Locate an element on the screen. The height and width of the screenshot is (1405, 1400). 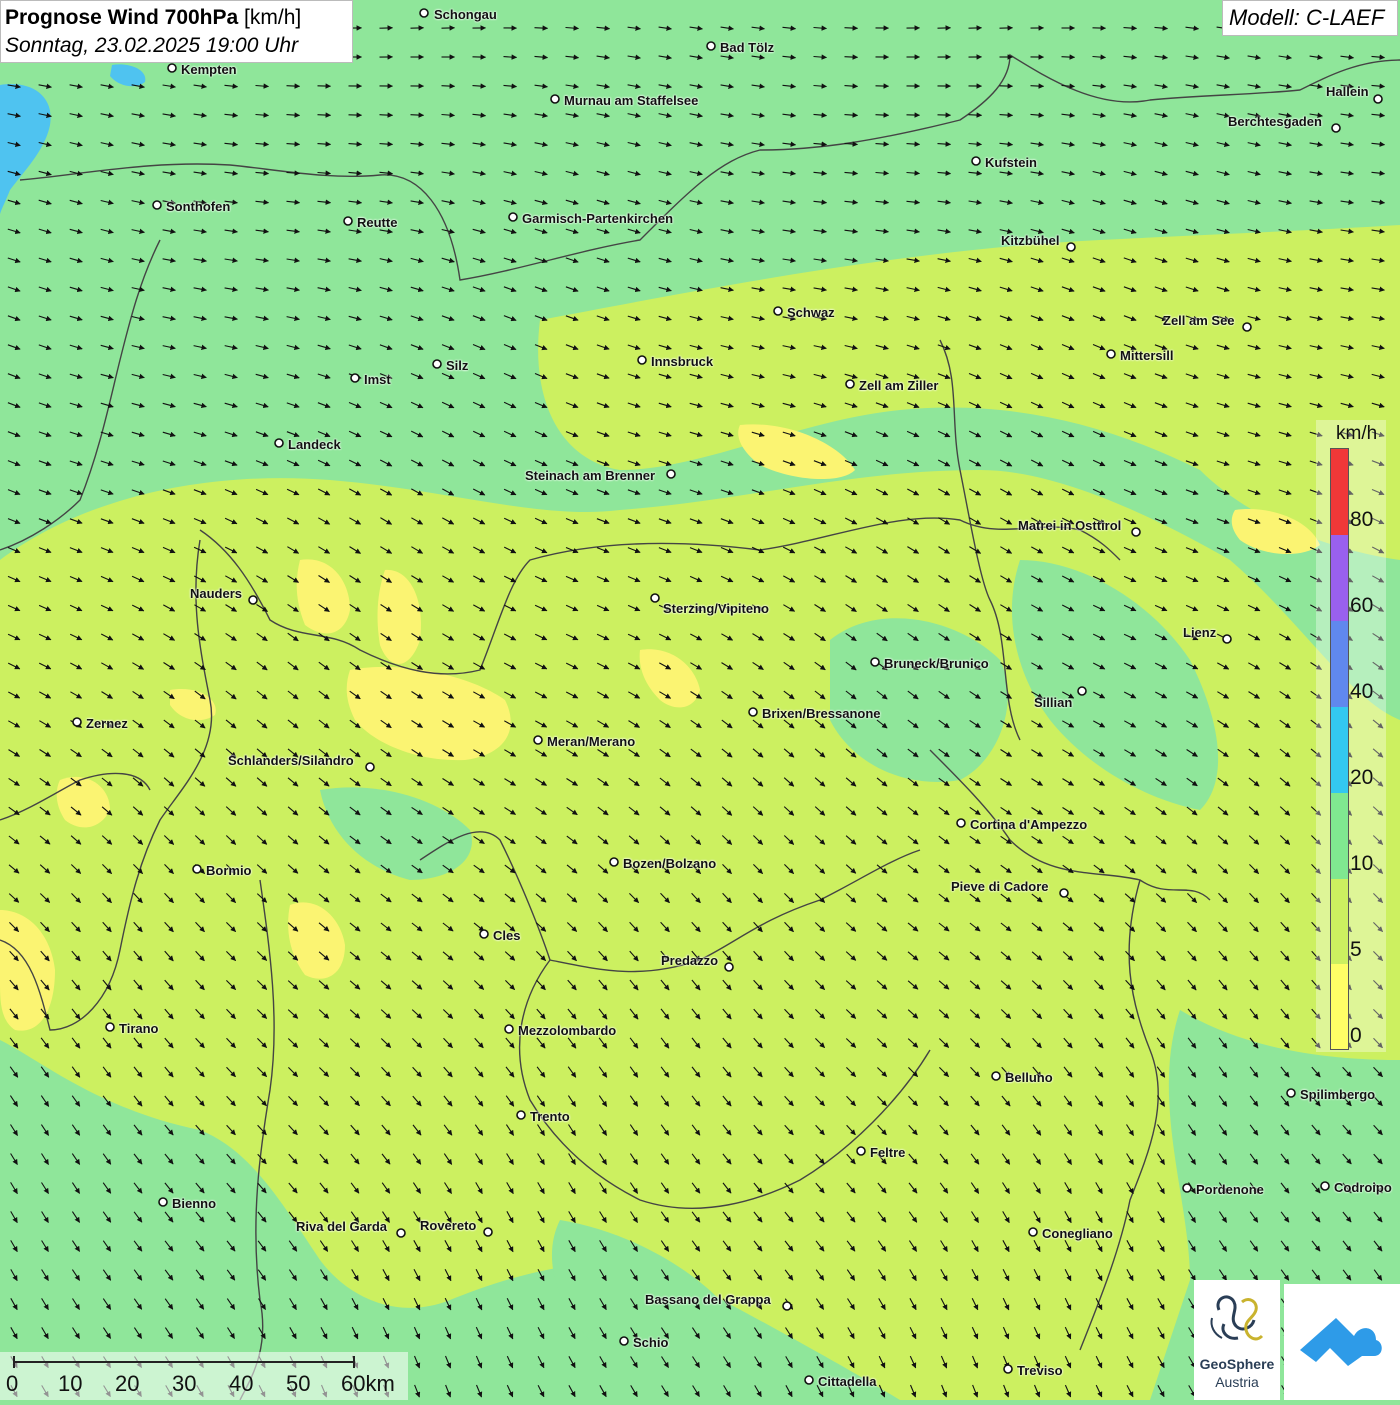
city-label: Zernez is located at coordinates (107, 723).